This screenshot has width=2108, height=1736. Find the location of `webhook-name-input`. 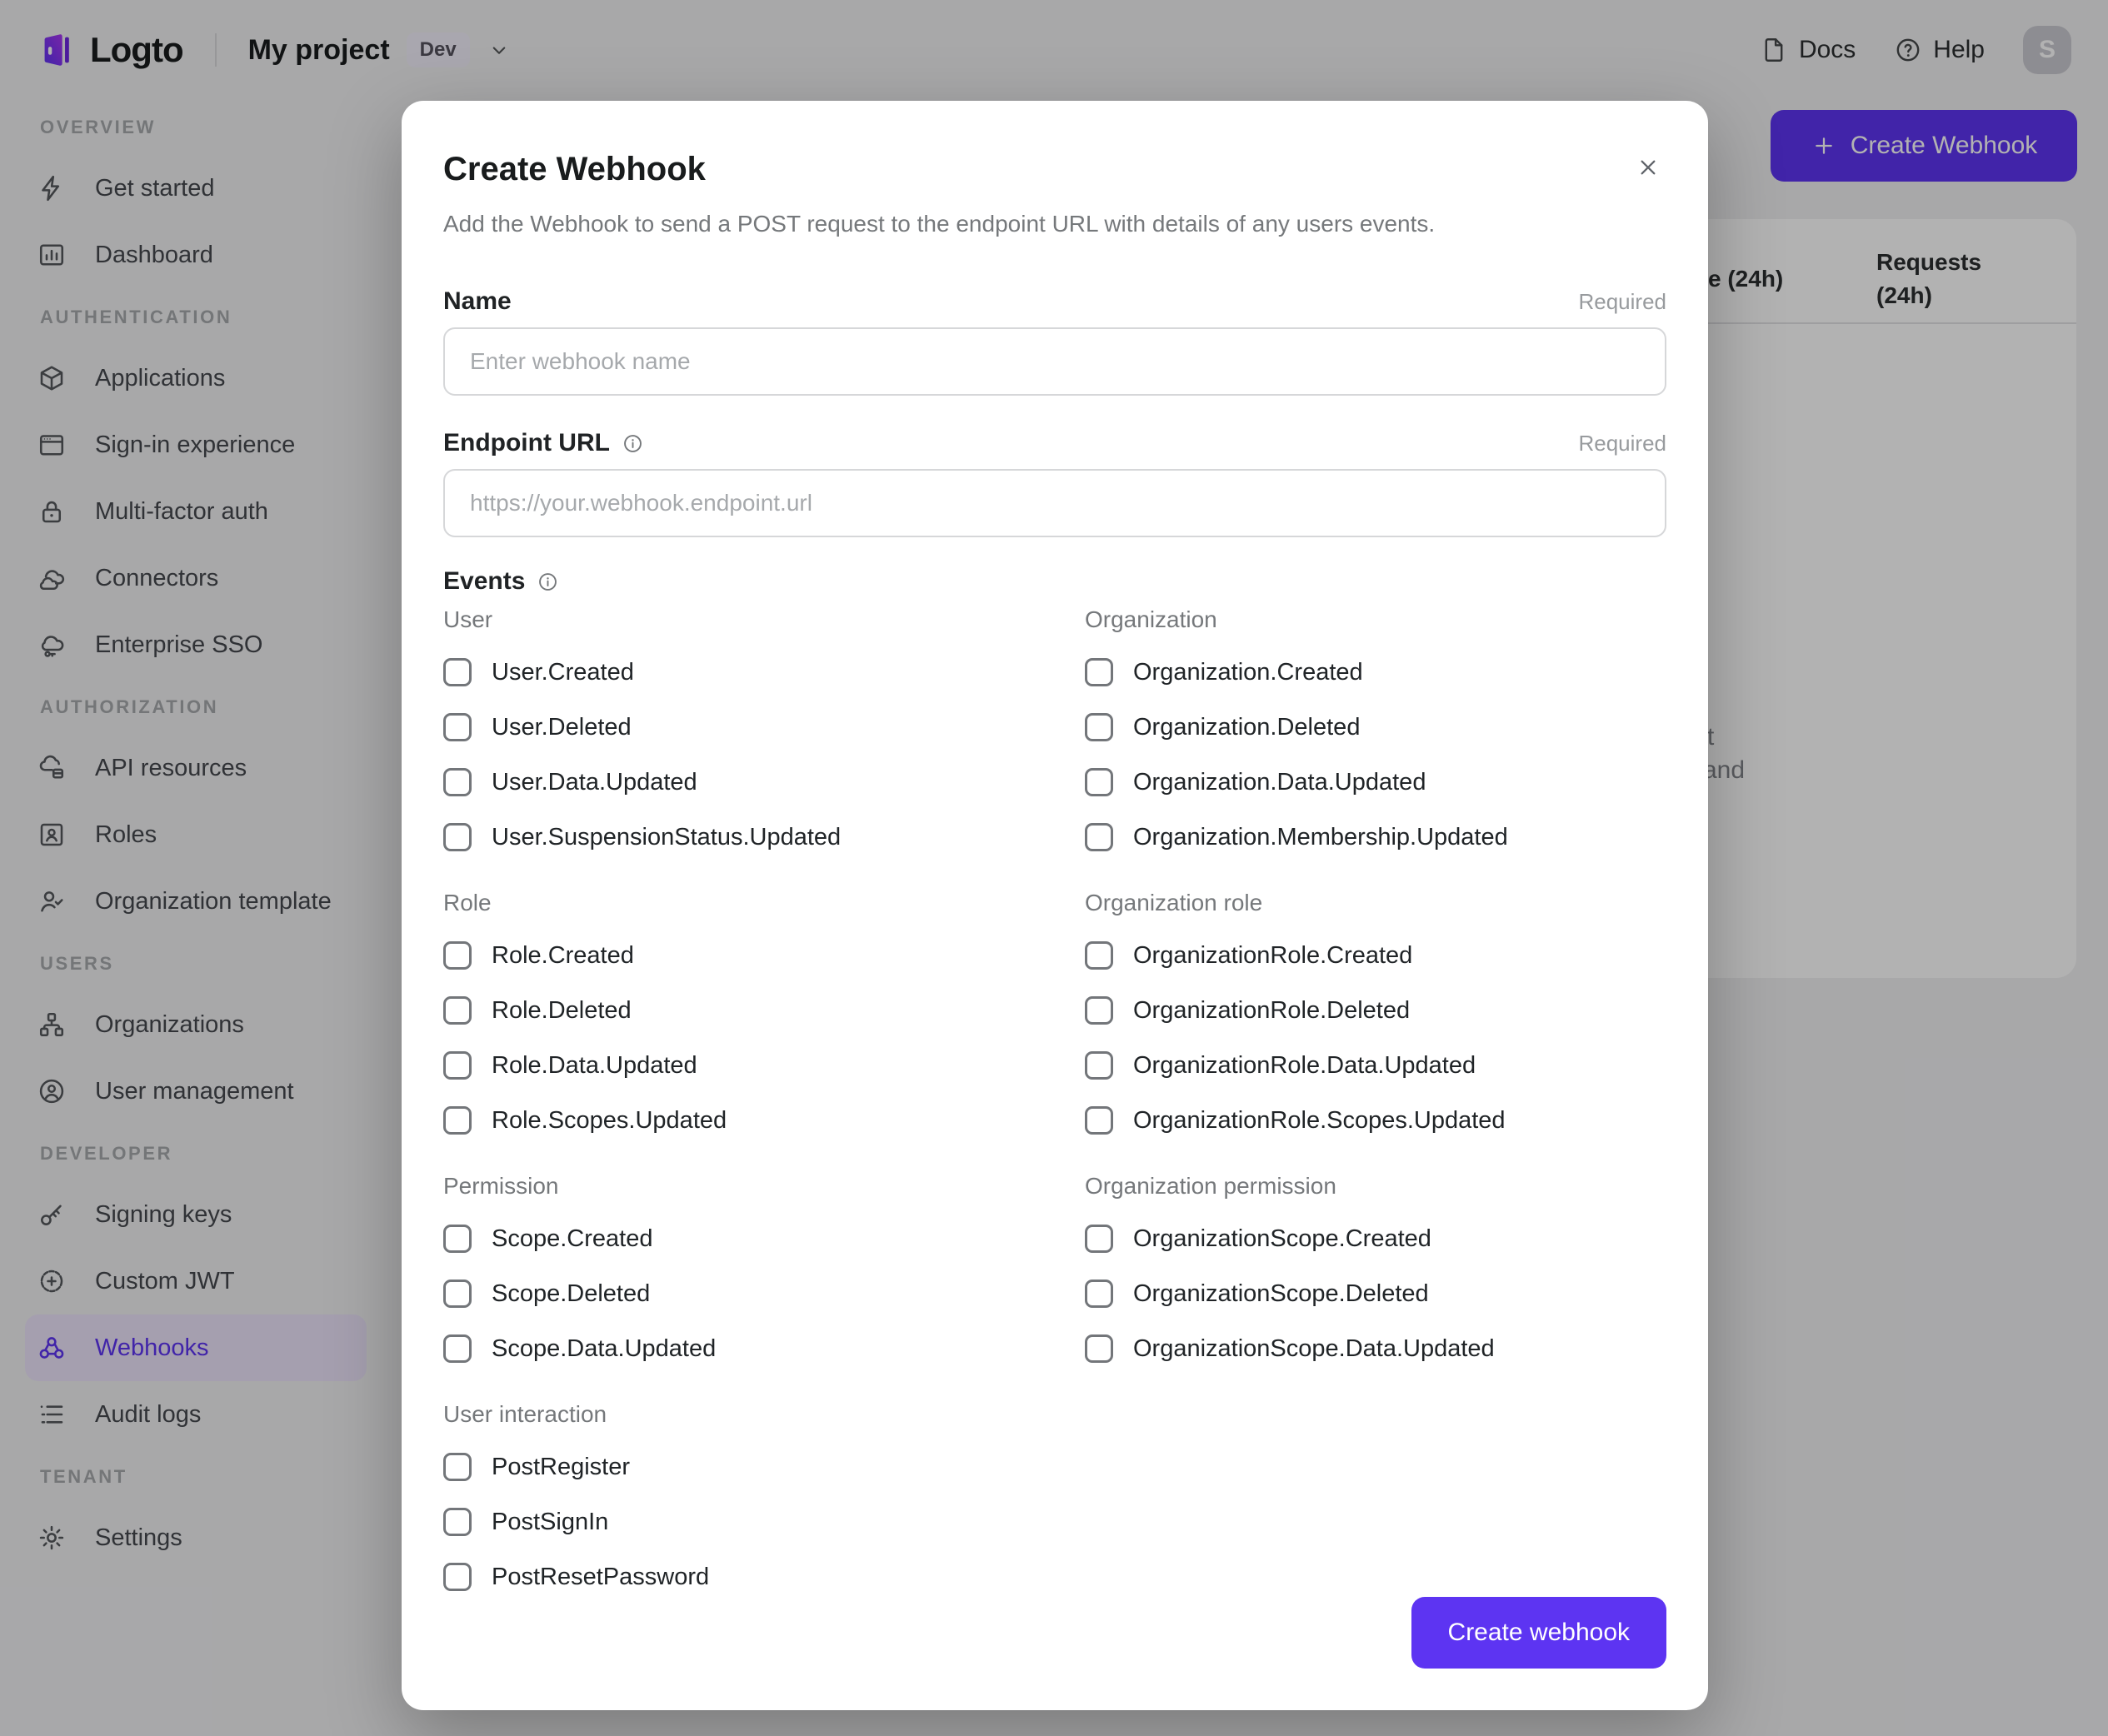

webhook-name-input is located at coordinates (1054, 362).